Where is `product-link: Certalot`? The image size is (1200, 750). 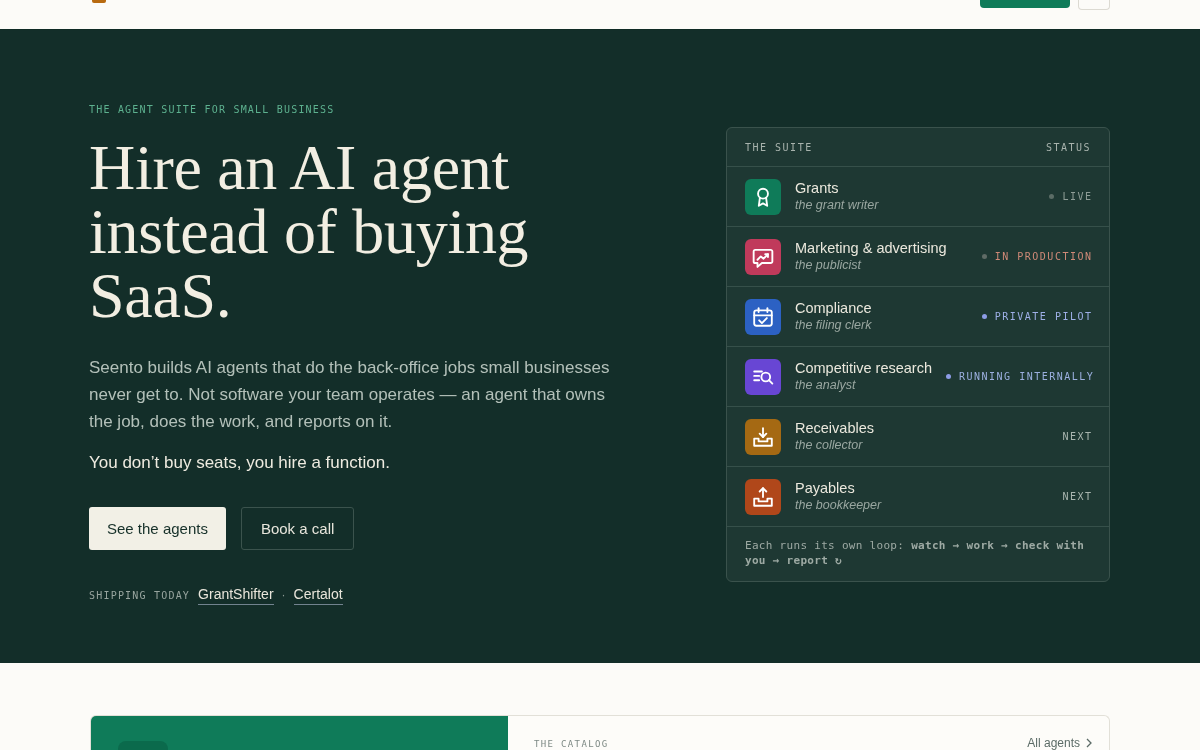 product-link: Certalot is located at coordinates (318, 595).